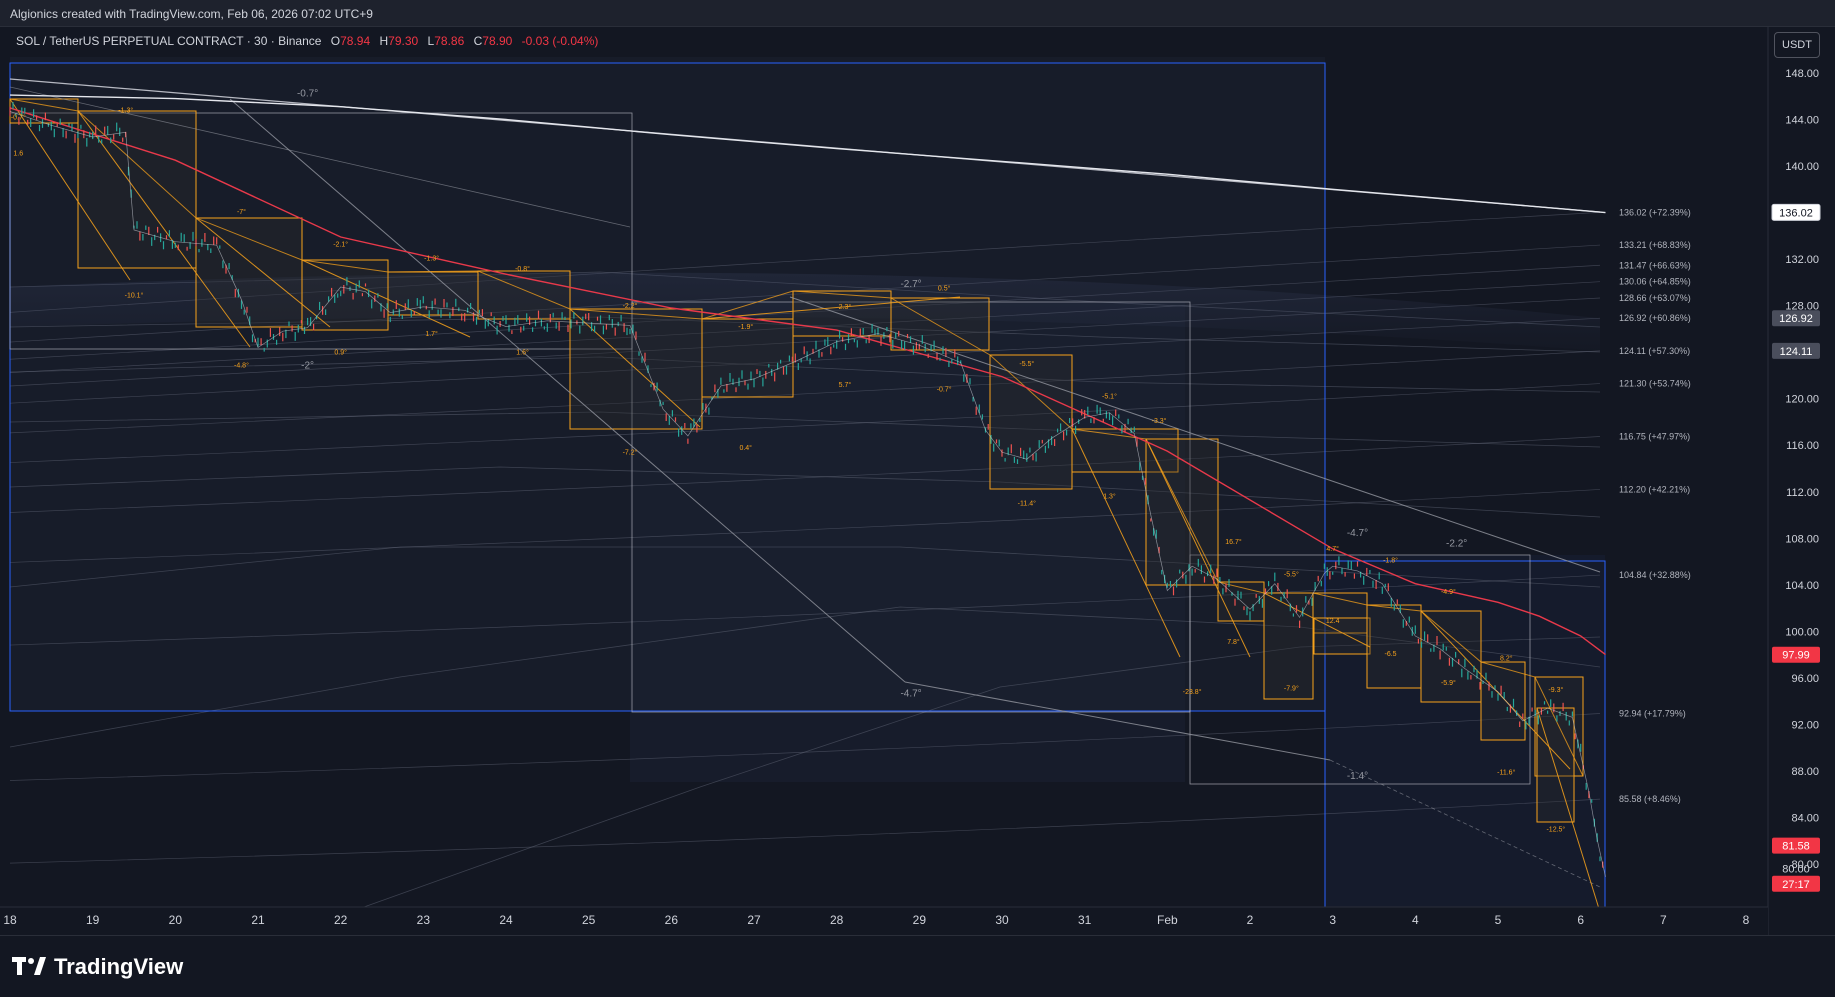 Image resolution: width=1835 pixels, height=997 pixels. I want to click on price-badge-text: 124.11, so click(1796, 352).